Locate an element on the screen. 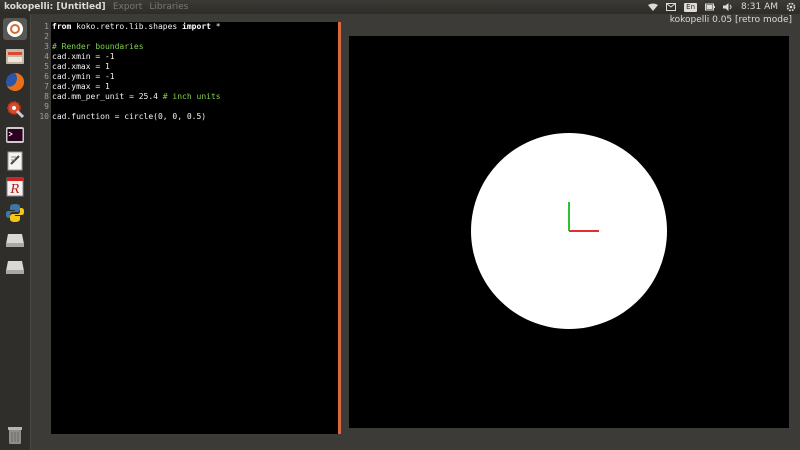 The width and height of the screenshot is (800, 450). code-token: cad.ymax = 1 is located at coordinates (81, 86).